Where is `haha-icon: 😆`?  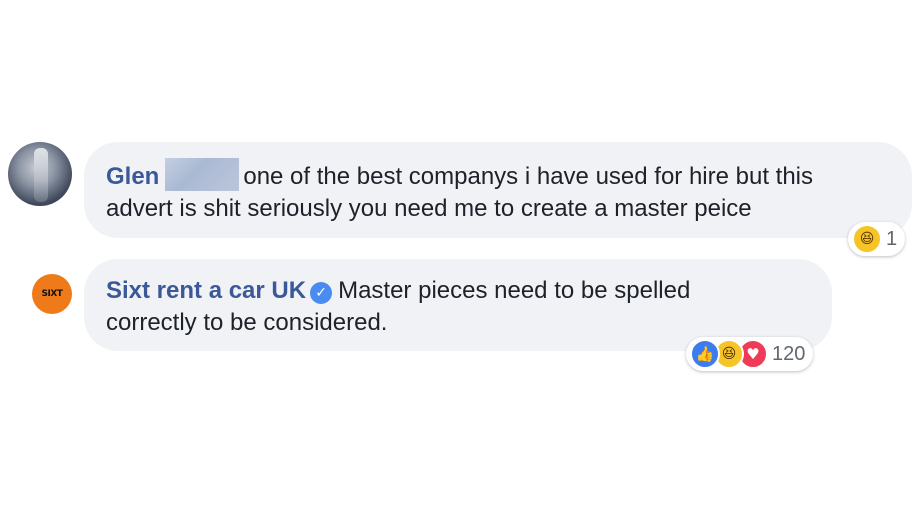 haha-icon: 😆 is located at coordinates (867, 239).